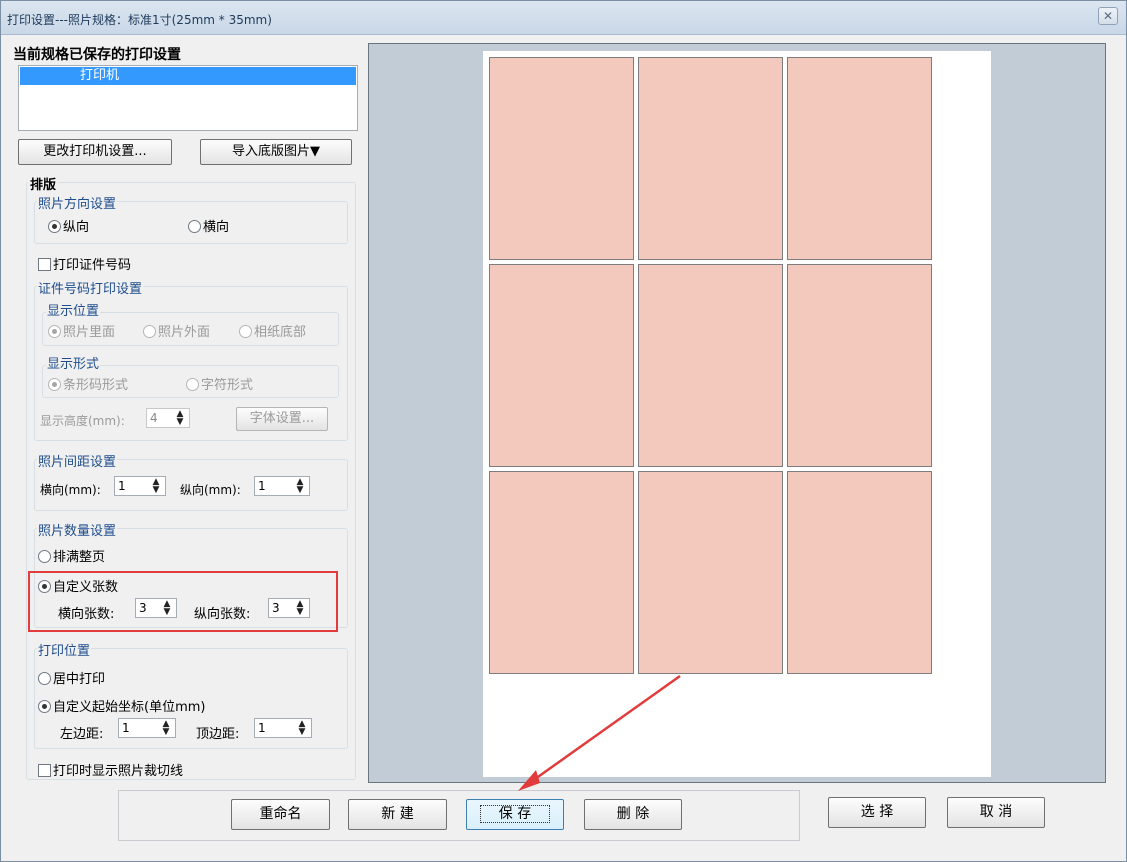  What do you see at coordinates (77, 460) in the screenshot?
I see `spacing-label: 照片间距设置` at bounding box center [77, 460].